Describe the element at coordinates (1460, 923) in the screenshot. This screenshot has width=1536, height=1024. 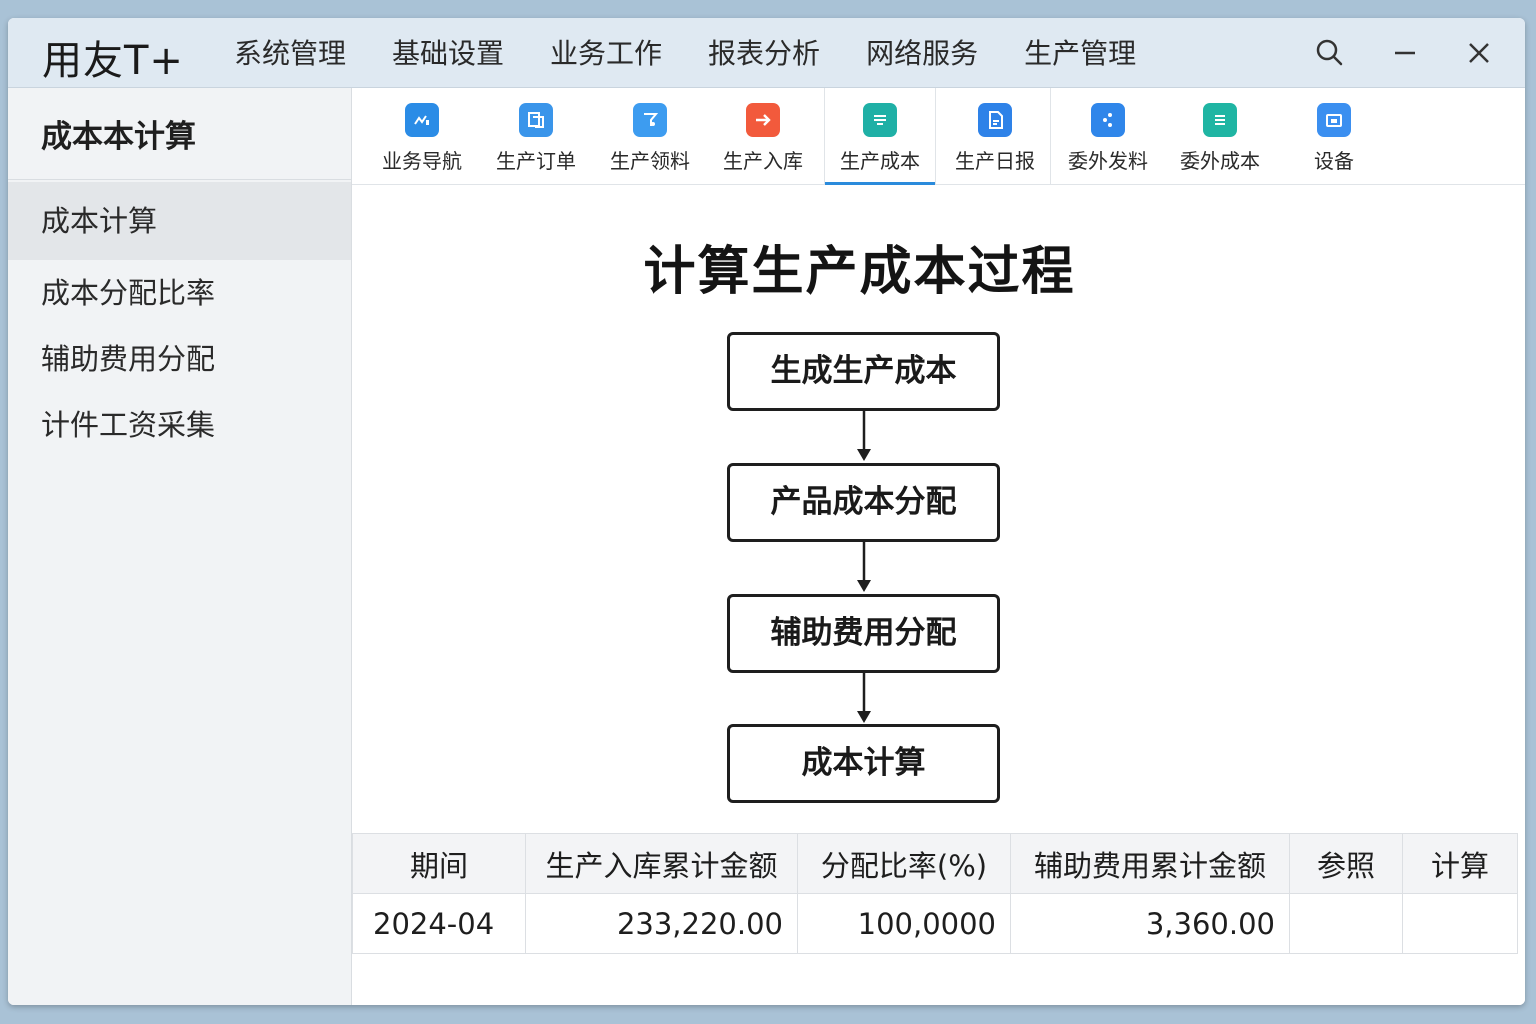
I see `cell-calculate` at that location.